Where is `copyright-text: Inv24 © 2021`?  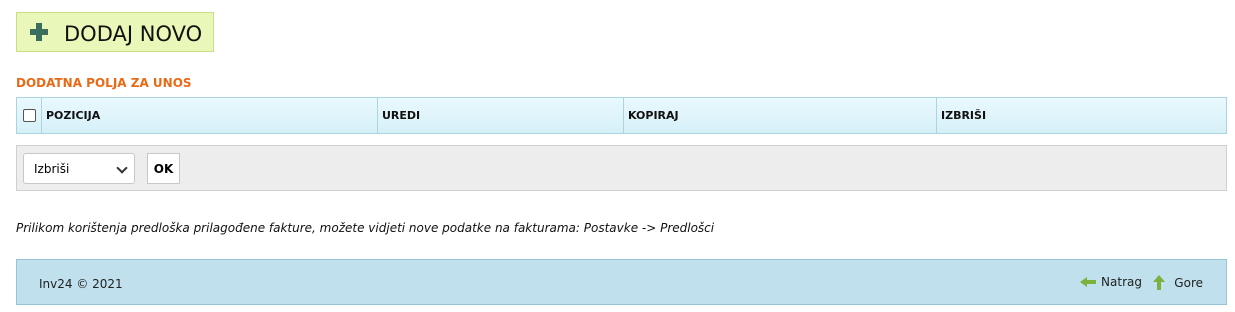 copyright-text: Inv24 © 2021 is located at coordinates (81, 284).